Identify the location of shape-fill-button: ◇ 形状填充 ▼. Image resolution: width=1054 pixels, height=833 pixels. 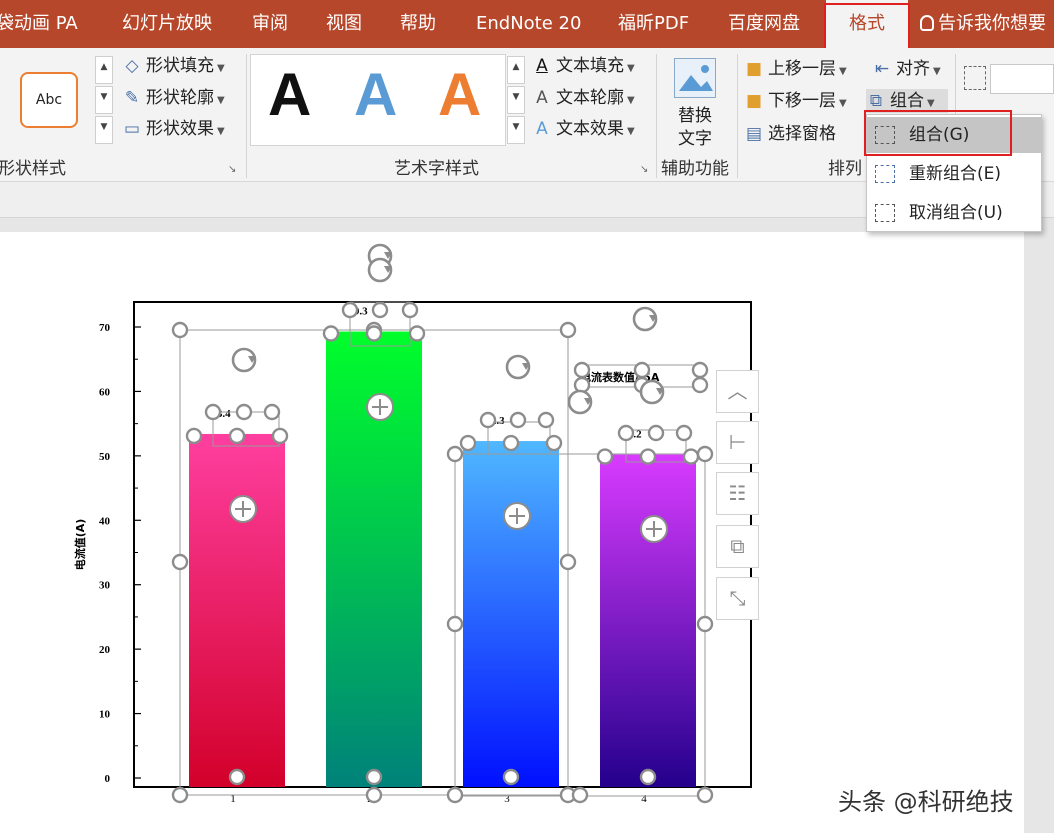
(173, 66).